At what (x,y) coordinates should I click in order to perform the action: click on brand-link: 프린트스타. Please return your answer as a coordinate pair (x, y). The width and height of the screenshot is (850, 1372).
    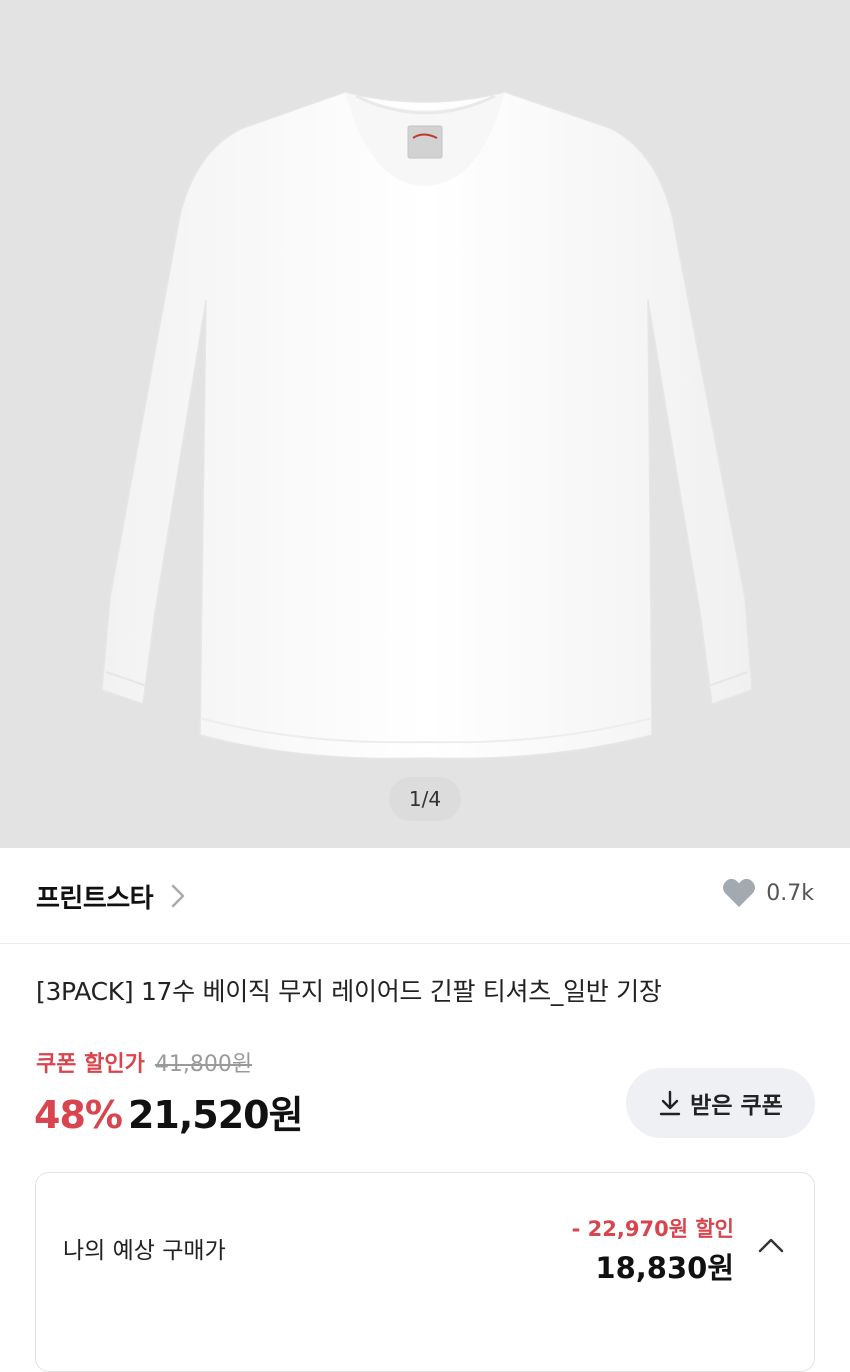
    Looking at the image, I should click on (112, 896).